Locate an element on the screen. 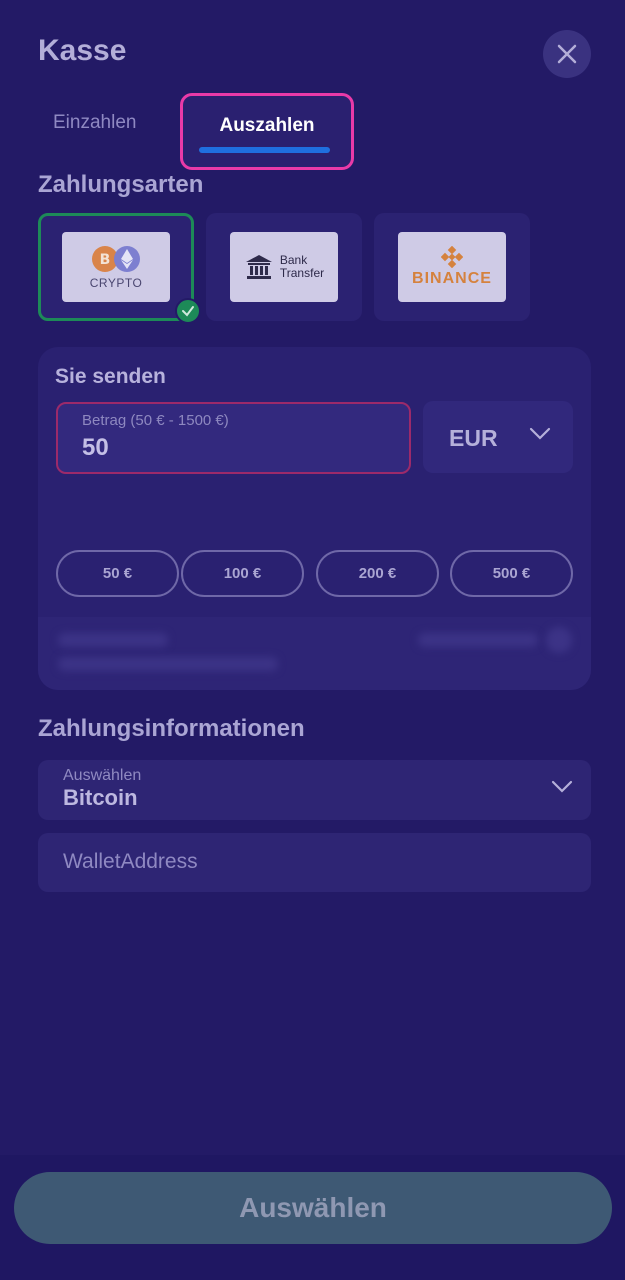  close-button is located at coordinates (567, 54).